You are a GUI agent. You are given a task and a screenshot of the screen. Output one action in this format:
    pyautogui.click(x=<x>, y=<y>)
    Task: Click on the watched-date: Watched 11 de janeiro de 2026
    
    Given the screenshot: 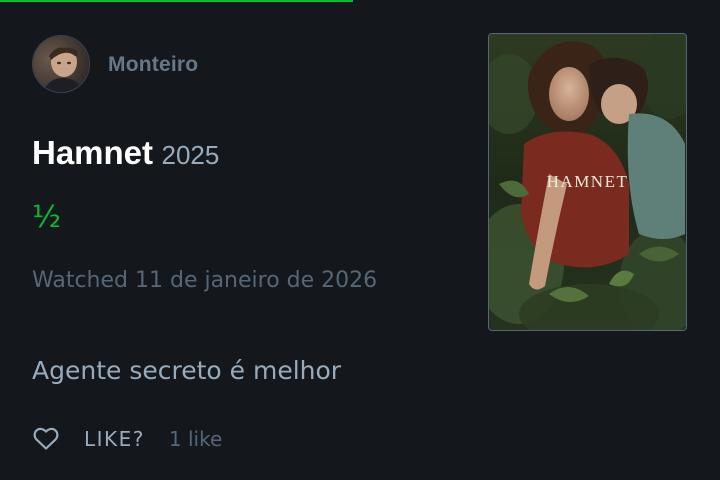 What is the action you would take?
    pyautogui.click(x=205, y=280)
    